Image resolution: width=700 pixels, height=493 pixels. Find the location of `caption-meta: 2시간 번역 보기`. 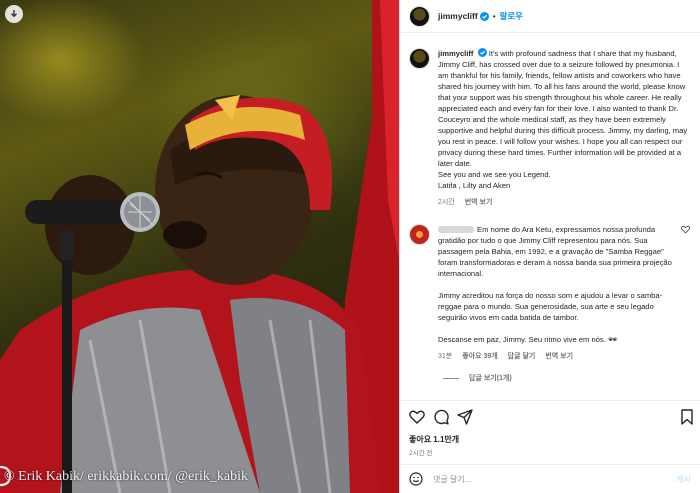

caption-meta: 2시간 번역 보기 is located at coordinates (563, 202).